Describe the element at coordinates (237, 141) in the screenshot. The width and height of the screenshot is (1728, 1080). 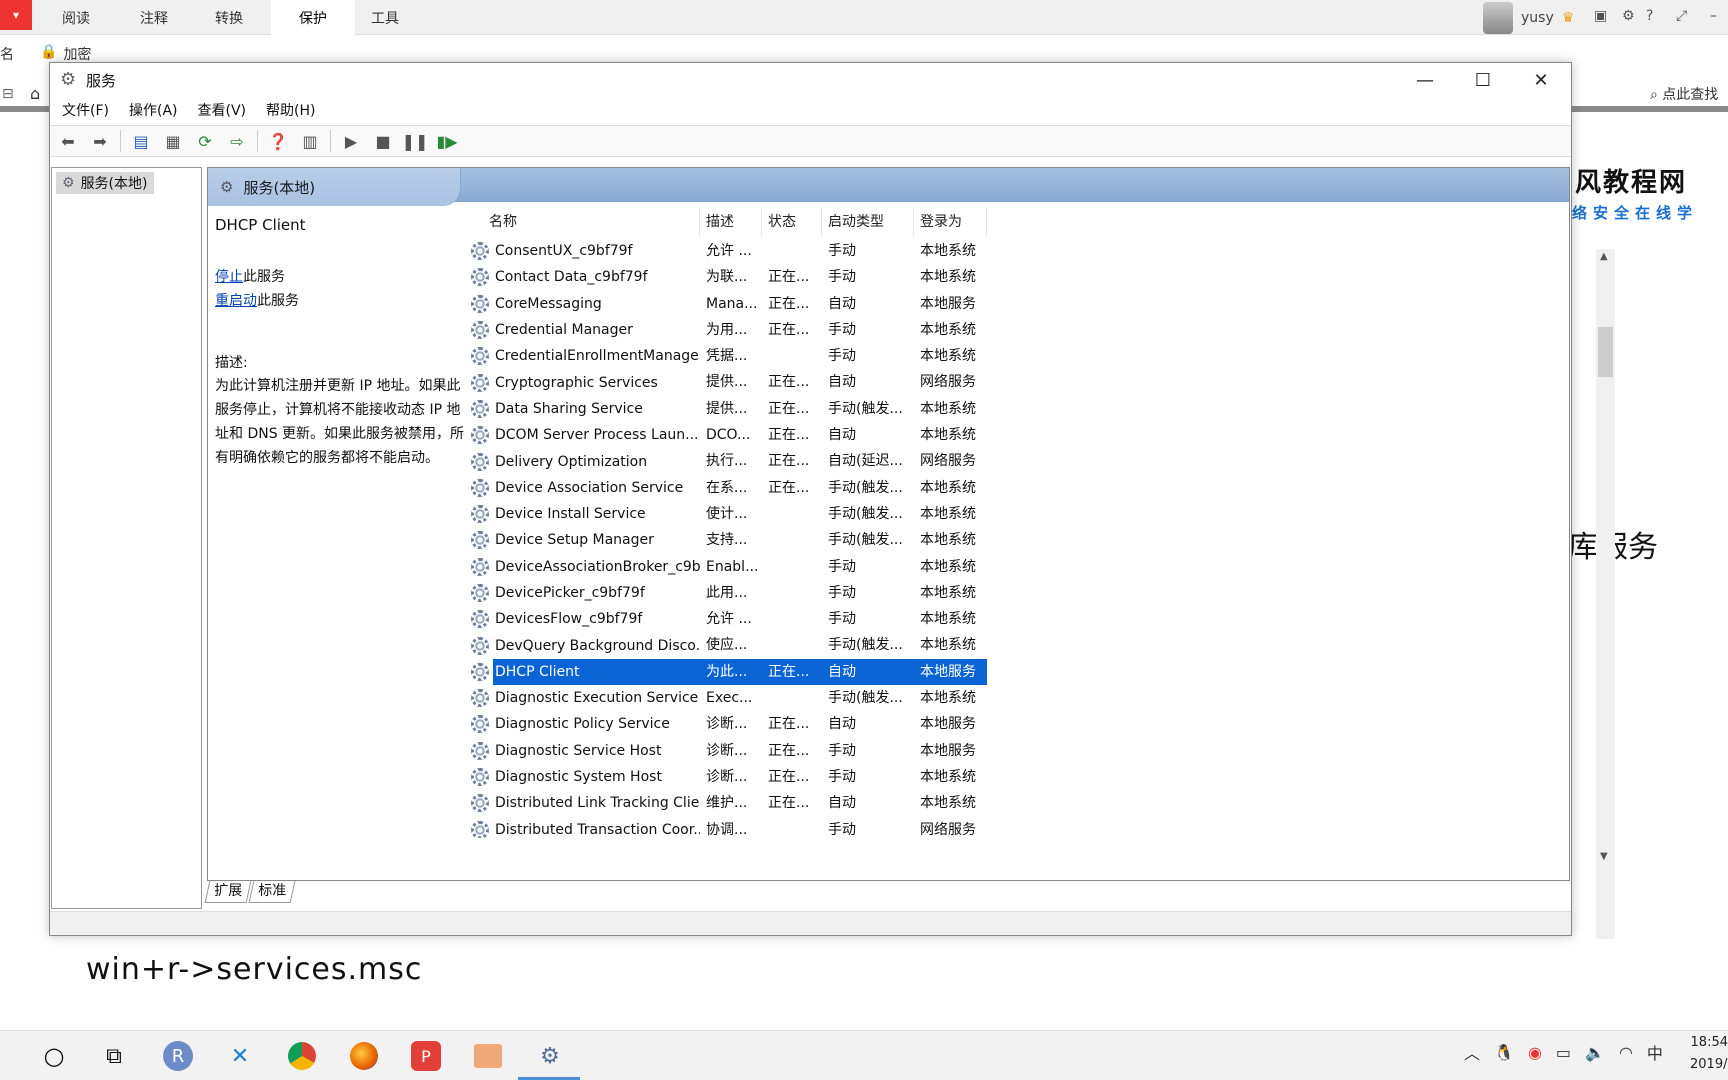
I see `export-list-icon: ⇨` at that location.